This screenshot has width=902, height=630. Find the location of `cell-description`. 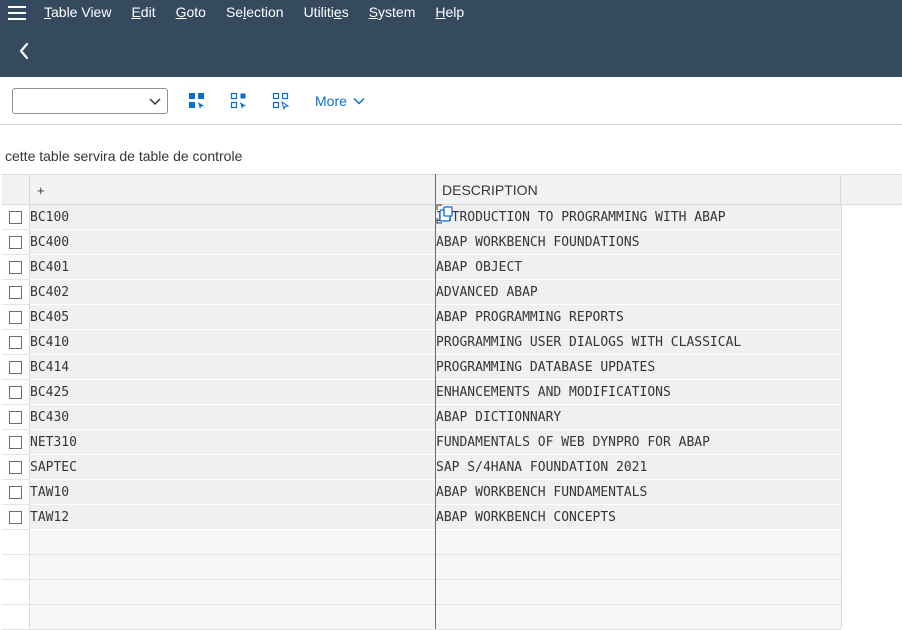

cell-description is located at coordinates (638, 567).